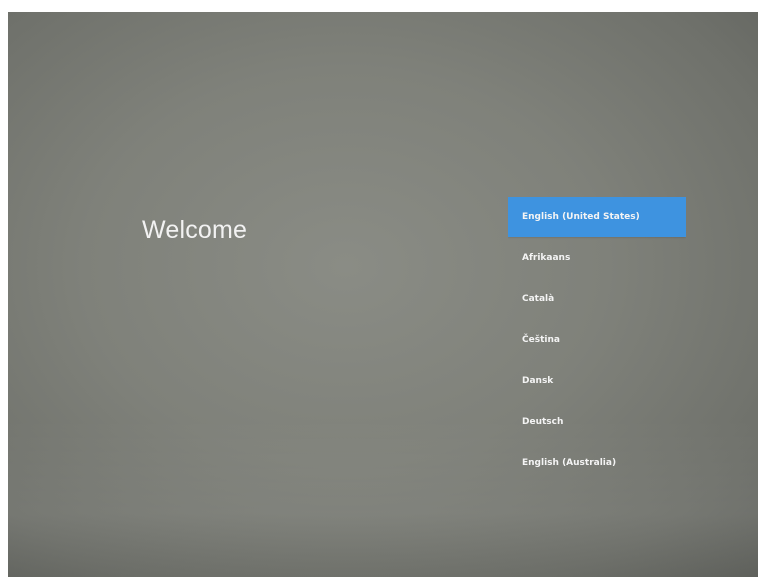  I want to click on language-item-english-us: English (United States), so click(597, 217).